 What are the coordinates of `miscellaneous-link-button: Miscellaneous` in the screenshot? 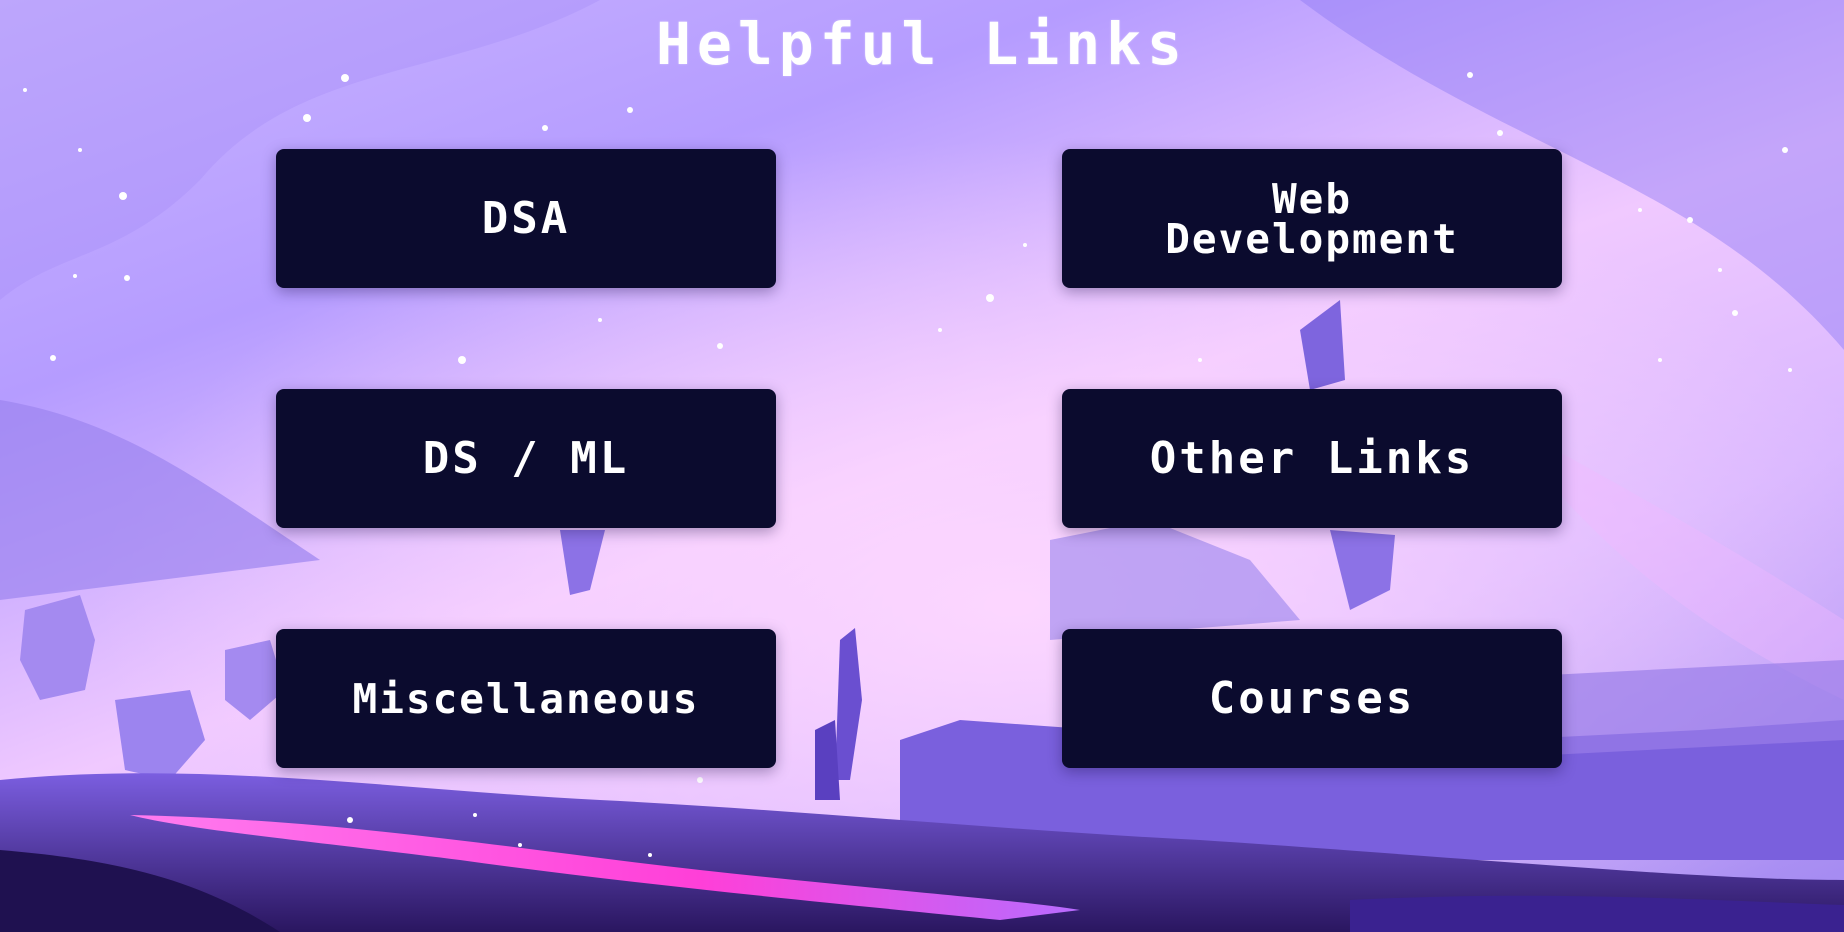 It's located at (526, 698).